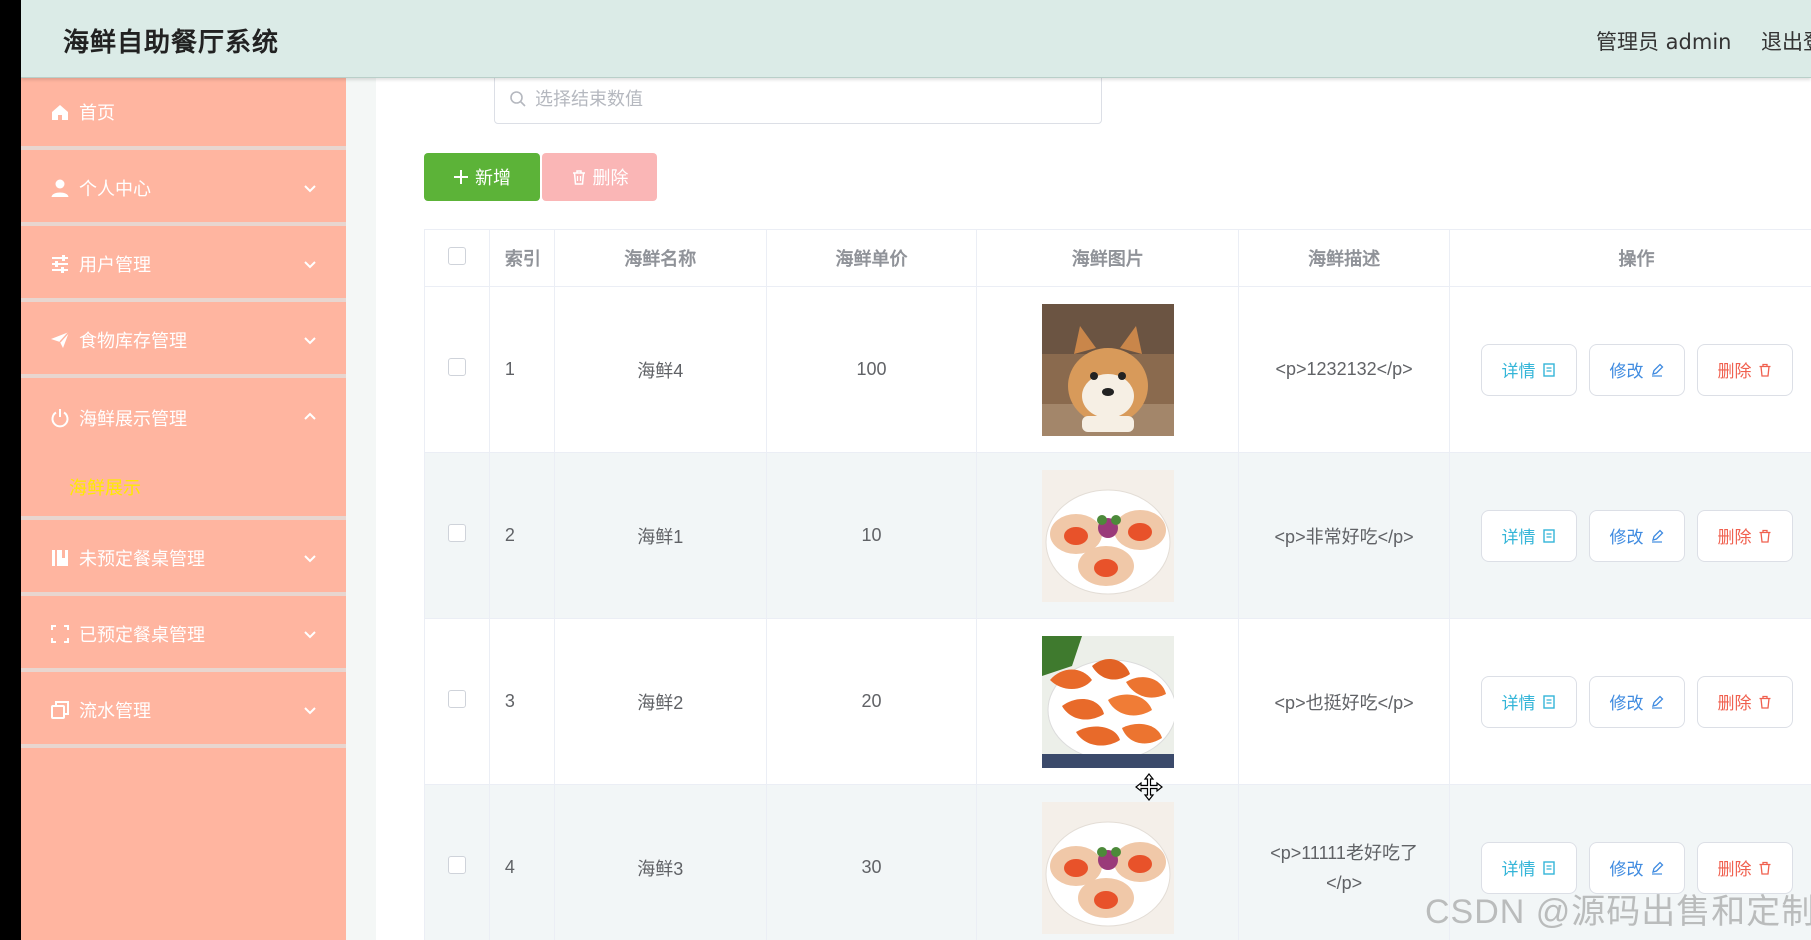 Image resolution: width=1811 pixels, height=940 pixels. I want to click on sidebar-item-label: 未预定餐桌管理, so click(142, 559).